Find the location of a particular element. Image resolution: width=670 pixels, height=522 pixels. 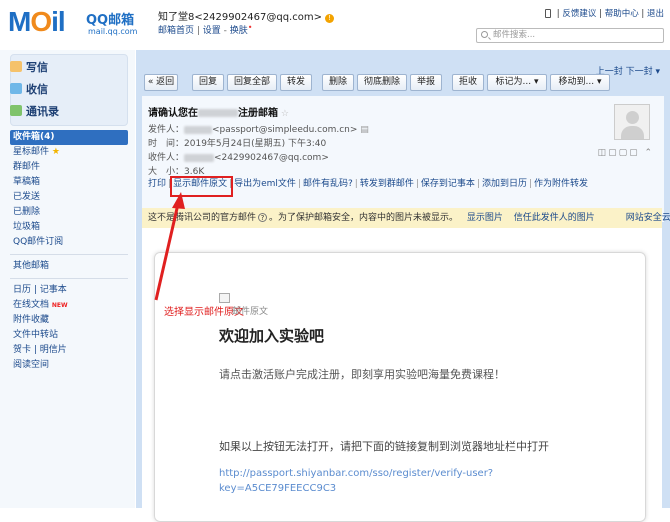

user-links: 邮箱首页 | 设置 - 换肤• is located at coordinates (205, 29).